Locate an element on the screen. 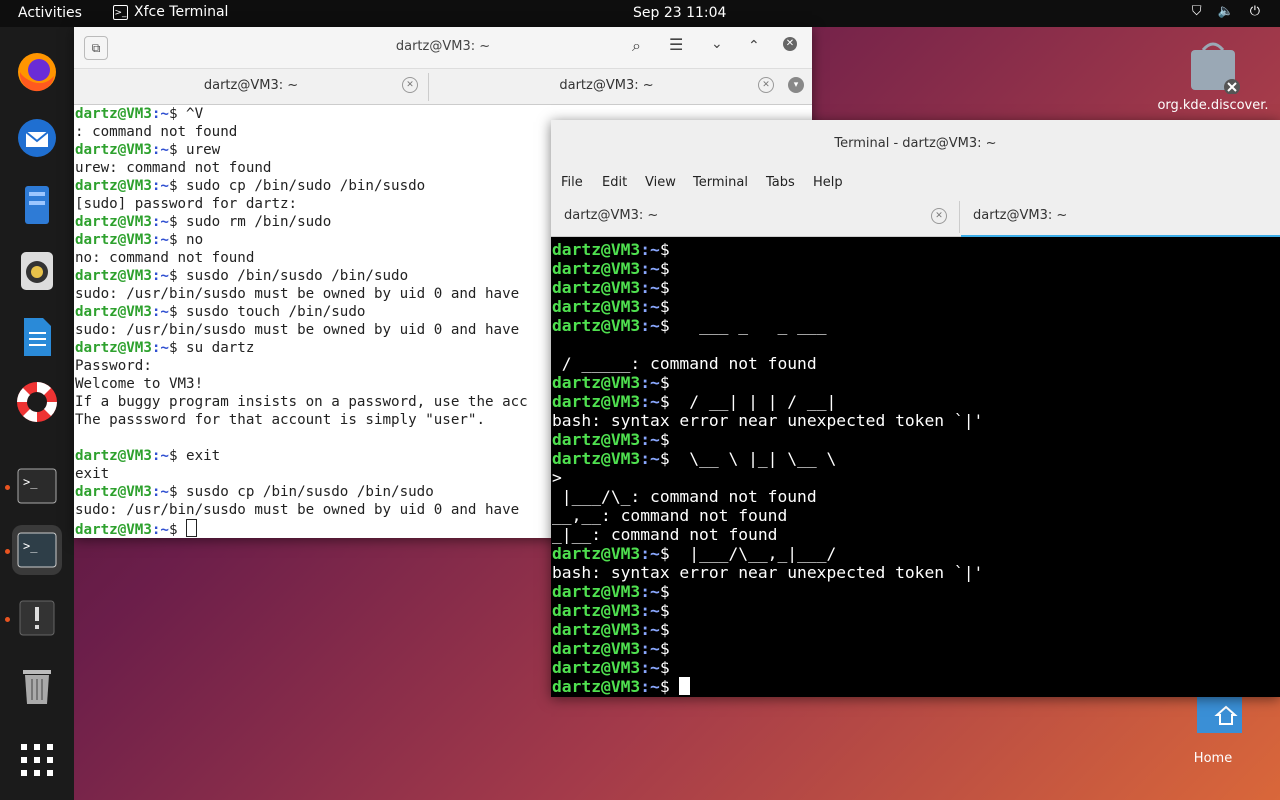 The height and width of the screenshot is (800, 1280). menu-tabs: Tabs is located at coordinates (780, 182).